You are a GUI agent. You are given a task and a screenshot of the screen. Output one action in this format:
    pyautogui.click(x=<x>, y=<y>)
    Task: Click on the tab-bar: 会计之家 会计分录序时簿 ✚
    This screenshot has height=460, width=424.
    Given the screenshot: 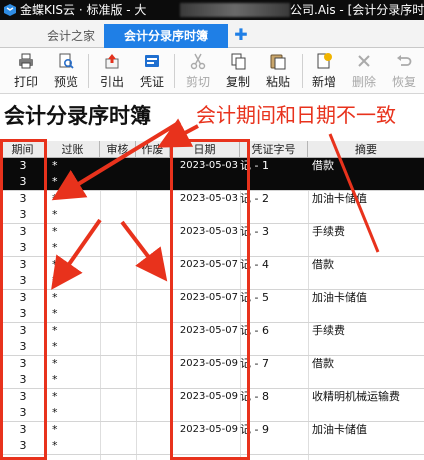 What is the action you would take?
    pyautogui.click(x=212, y=34)
    